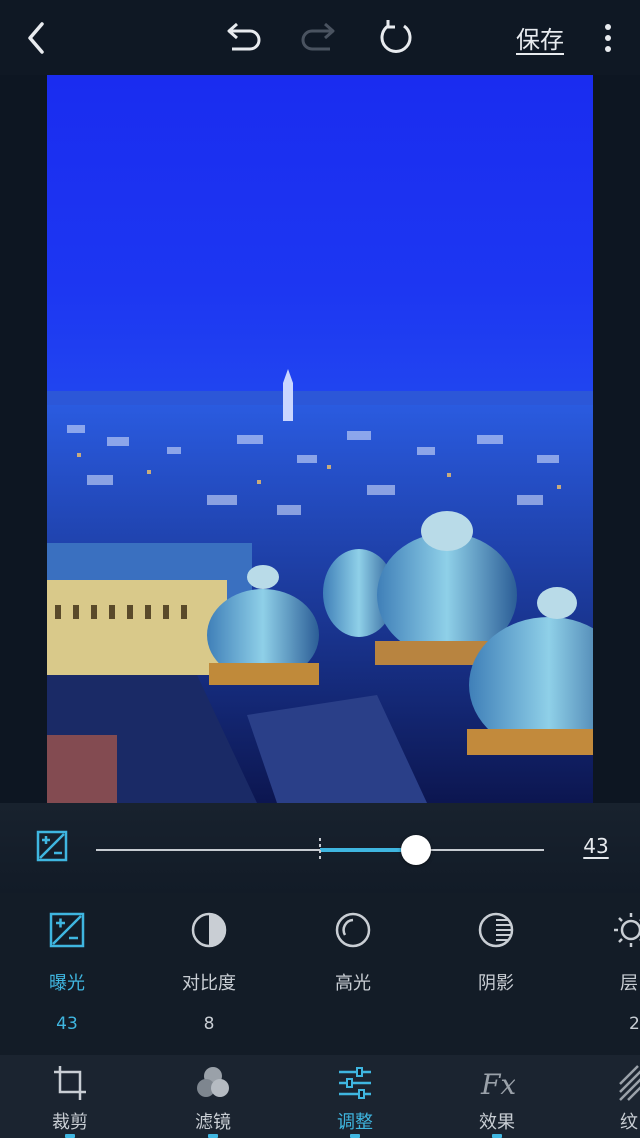 This screenshot has width=640, height=1138. I want to click on tool-contrast: 对比度 8, so click(209, 968).